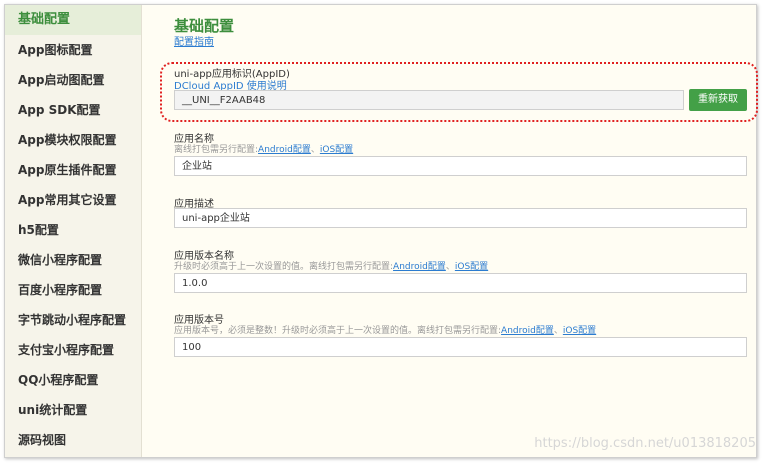 This screenshot has width=763, height=464. I want to click on config-guide-link: 配置指南, so click(194, 40).